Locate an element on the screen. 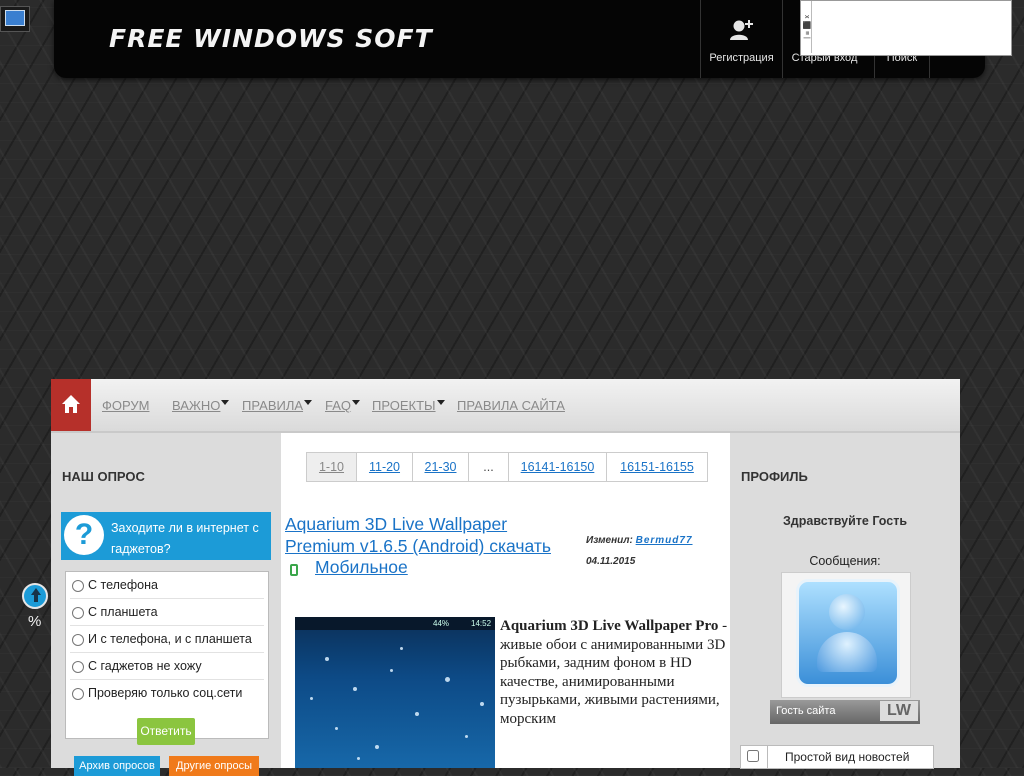 The image size is (1024, 776). user-avatar-icon is located at coordinates (848, 633).